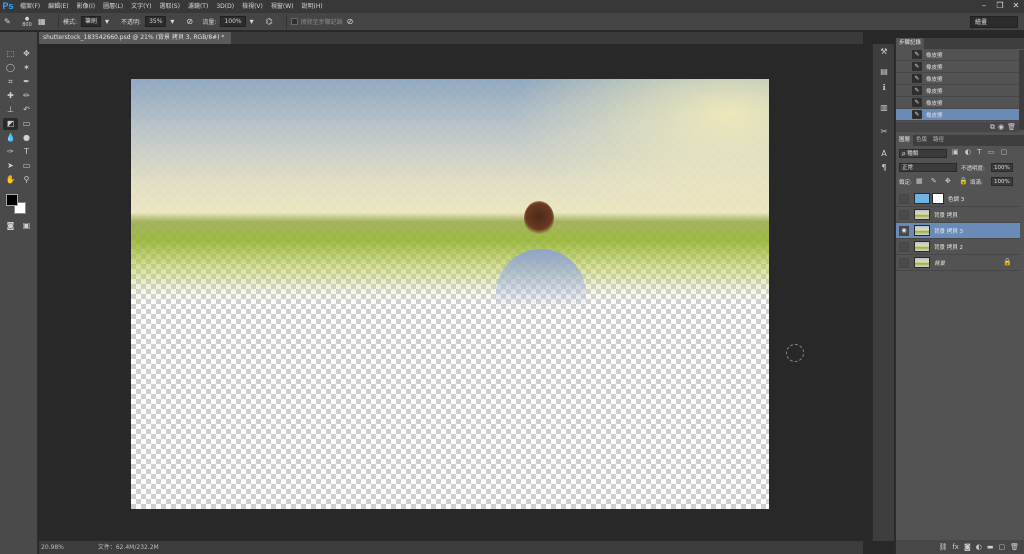  Describe the element at coordinates (994, 22) in the screenshot. I see `workspace-select: 繪畫` at that location.